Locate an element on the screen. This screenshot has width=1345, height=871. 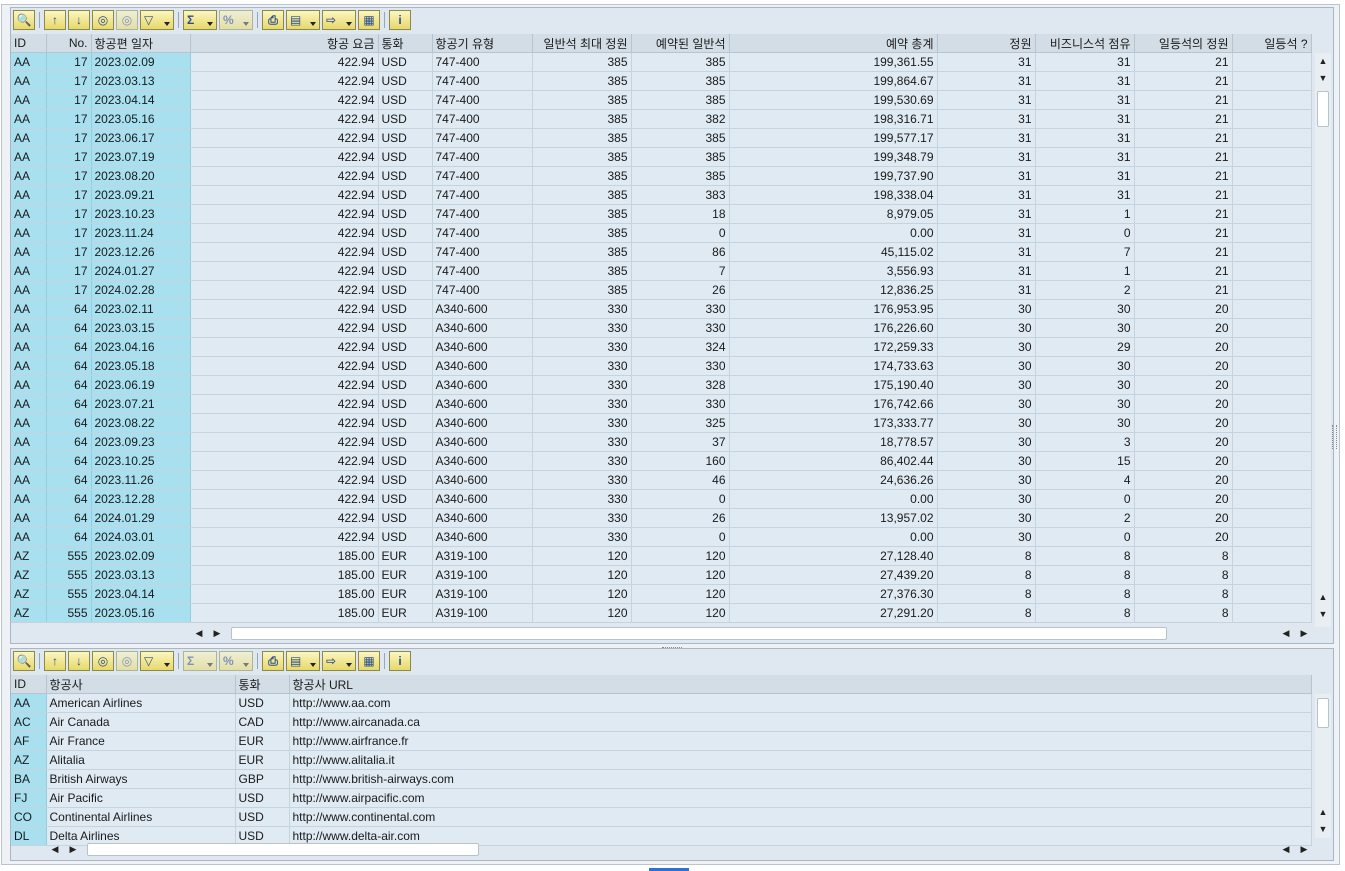
table-cell: 37 is located at coordinates (680, 442).